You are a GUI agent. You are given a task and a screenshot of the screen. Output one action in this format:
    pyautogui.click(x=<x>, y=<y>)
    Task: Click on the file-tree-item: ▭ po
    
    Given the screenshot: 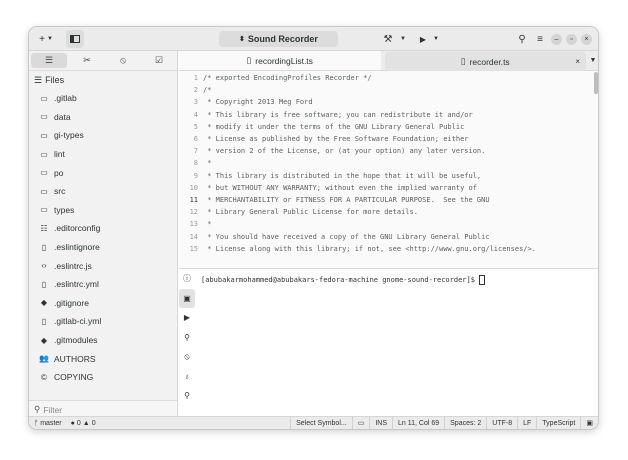 What is the action you would take?
    pyautogui.click(x=103, y=172)
    